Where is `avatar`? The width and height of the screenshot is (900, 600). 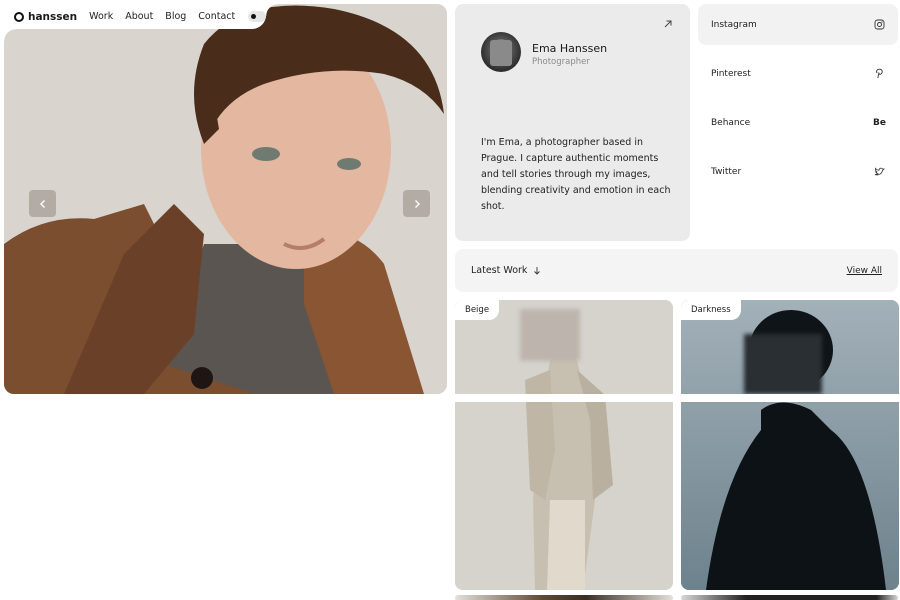 avatar is located at coordinates (501, 52).